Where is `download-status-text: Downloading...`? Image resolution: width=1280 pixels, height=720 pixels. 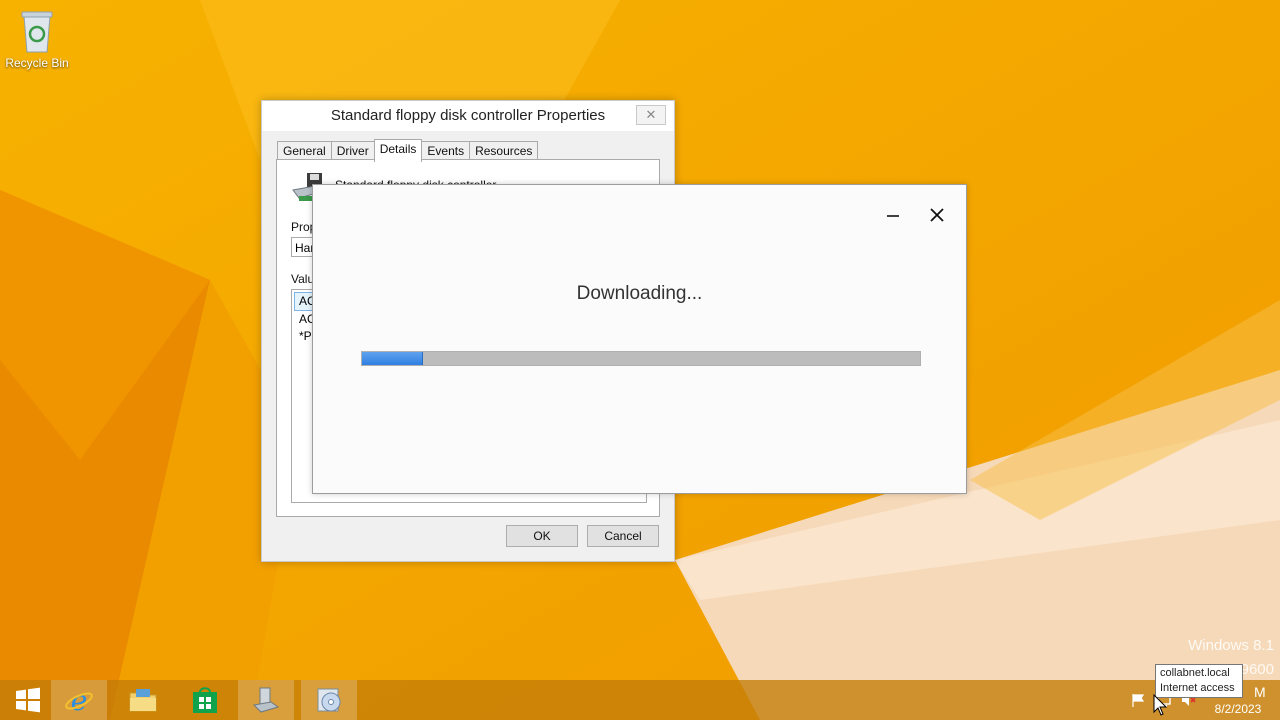
download-status-text: Downloading... is located at coordinates (639, 293).